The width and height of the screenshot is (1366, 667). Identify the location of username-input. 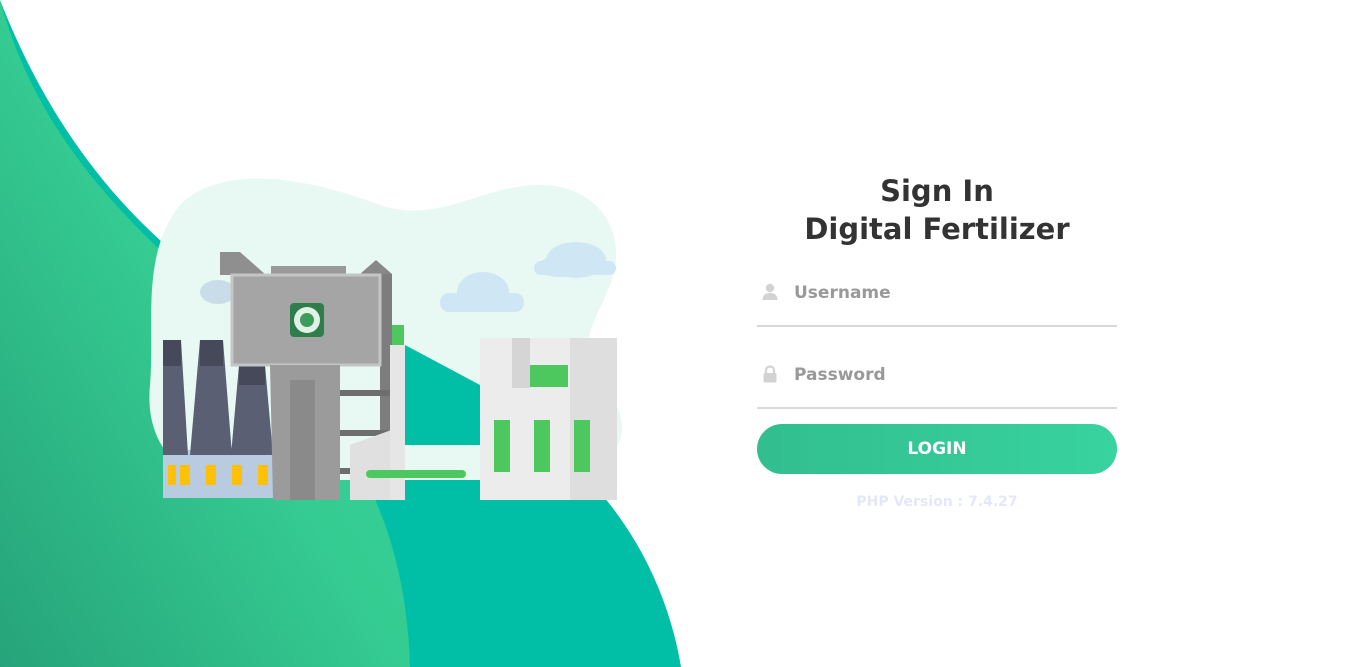
(954, 293).